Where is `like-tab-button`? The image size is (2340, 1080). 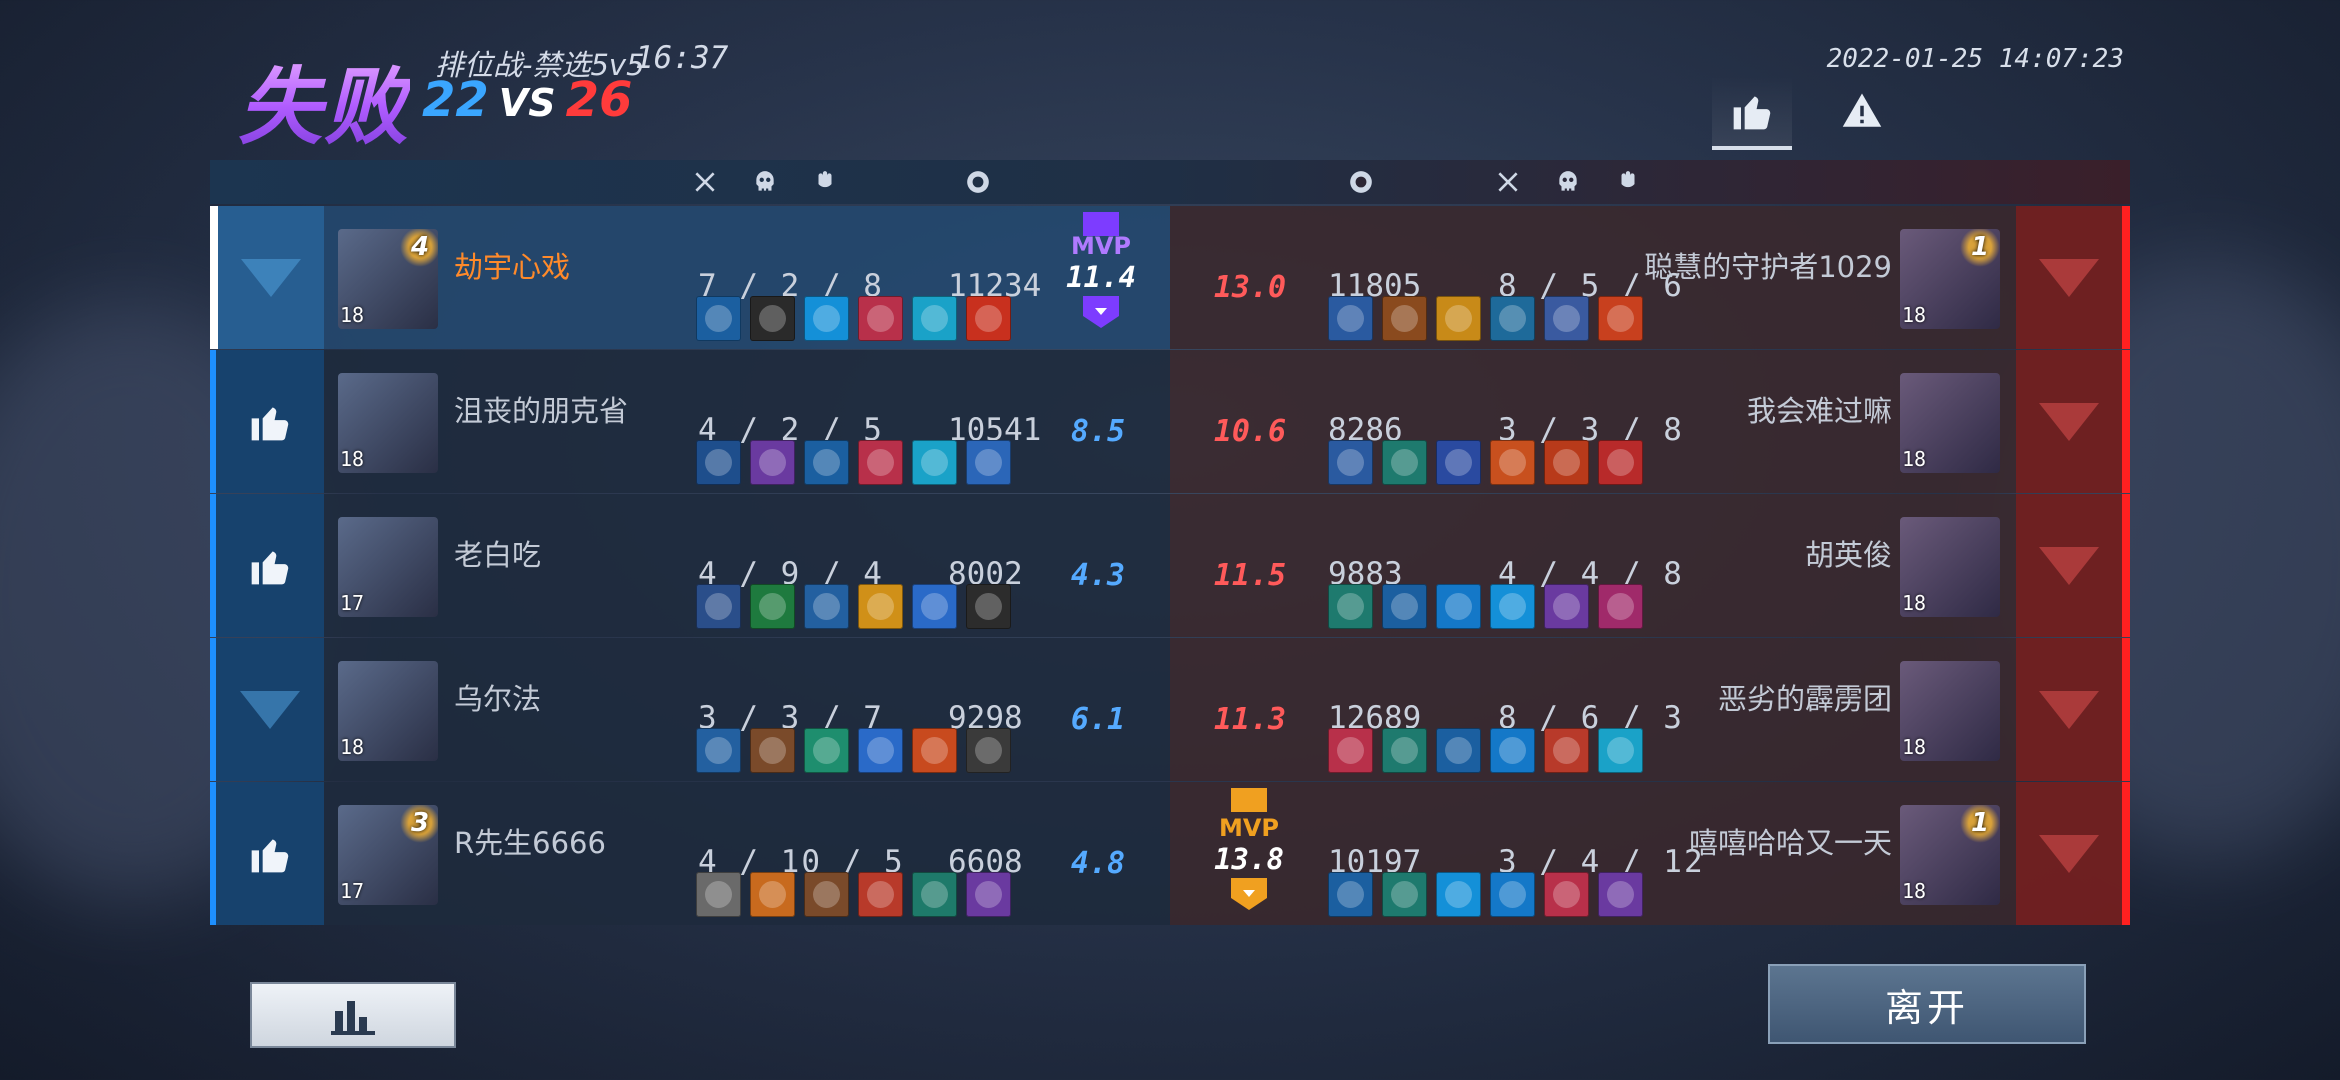
like-tab-button is located at coordinates (1752, 113).